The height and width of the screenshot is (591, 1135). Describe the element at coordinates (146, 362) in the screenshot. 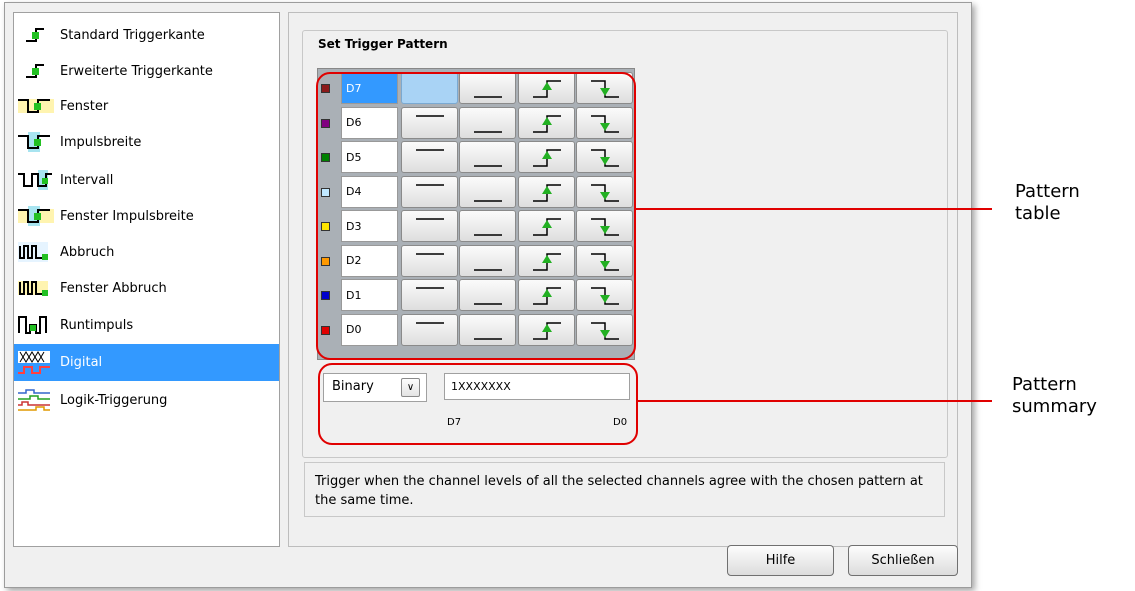

I see `trigger-item-digital: Digital` at that location.